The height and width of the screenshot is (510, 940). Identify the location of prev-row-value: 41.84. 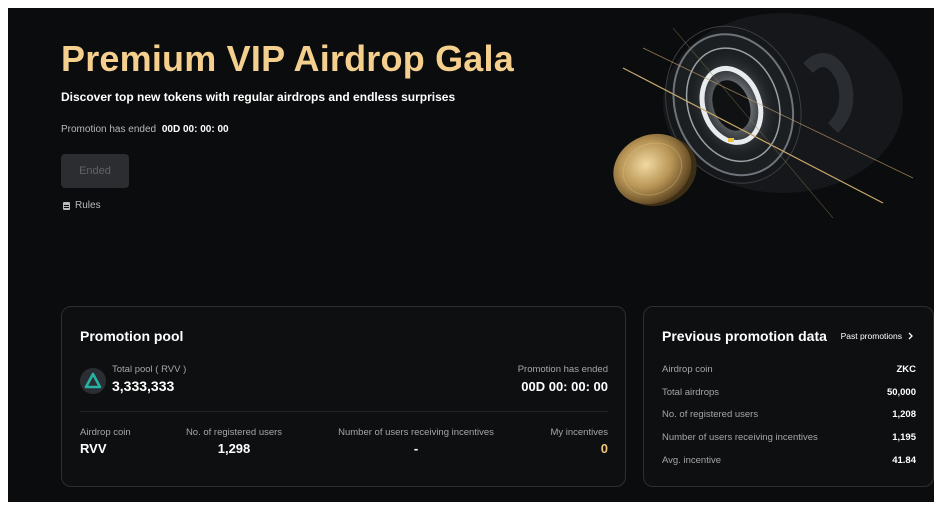
(904, 460).